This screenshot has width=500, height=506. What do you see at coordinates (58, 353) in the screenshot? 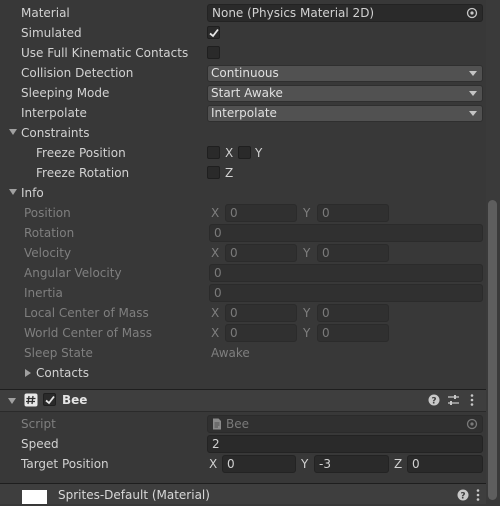
I see `info-sleep-state-label: Sleep State` at bounding box center [58, 353].